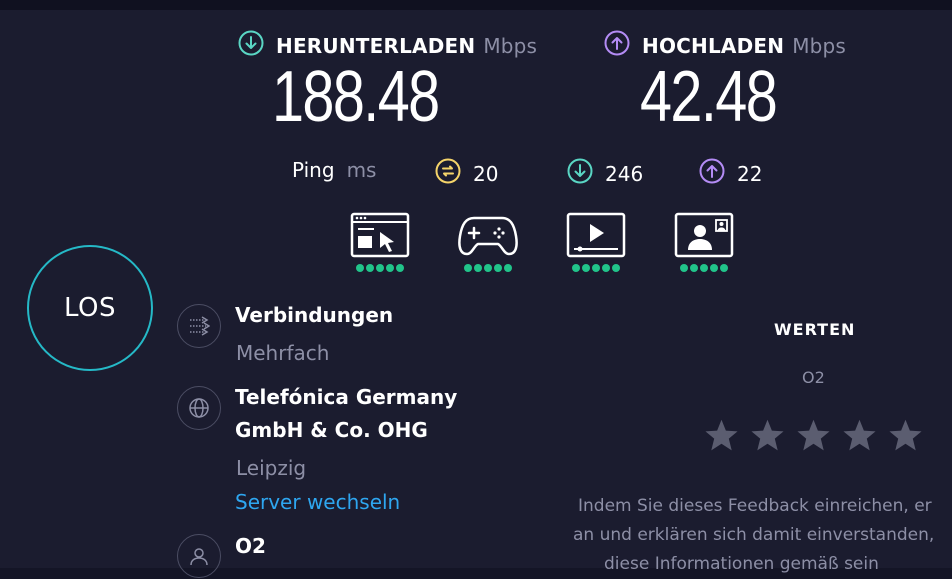 This screenshot has height=579, width=952. I want to click on server-name-line1: Telefónica Germany, so click(346, 397).